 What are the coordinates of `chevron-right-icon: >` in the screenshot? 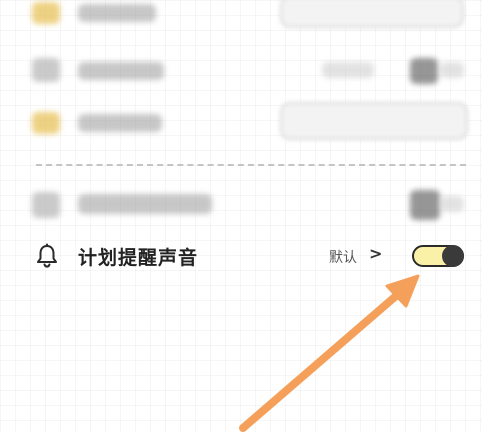 It's located at (375, 253).